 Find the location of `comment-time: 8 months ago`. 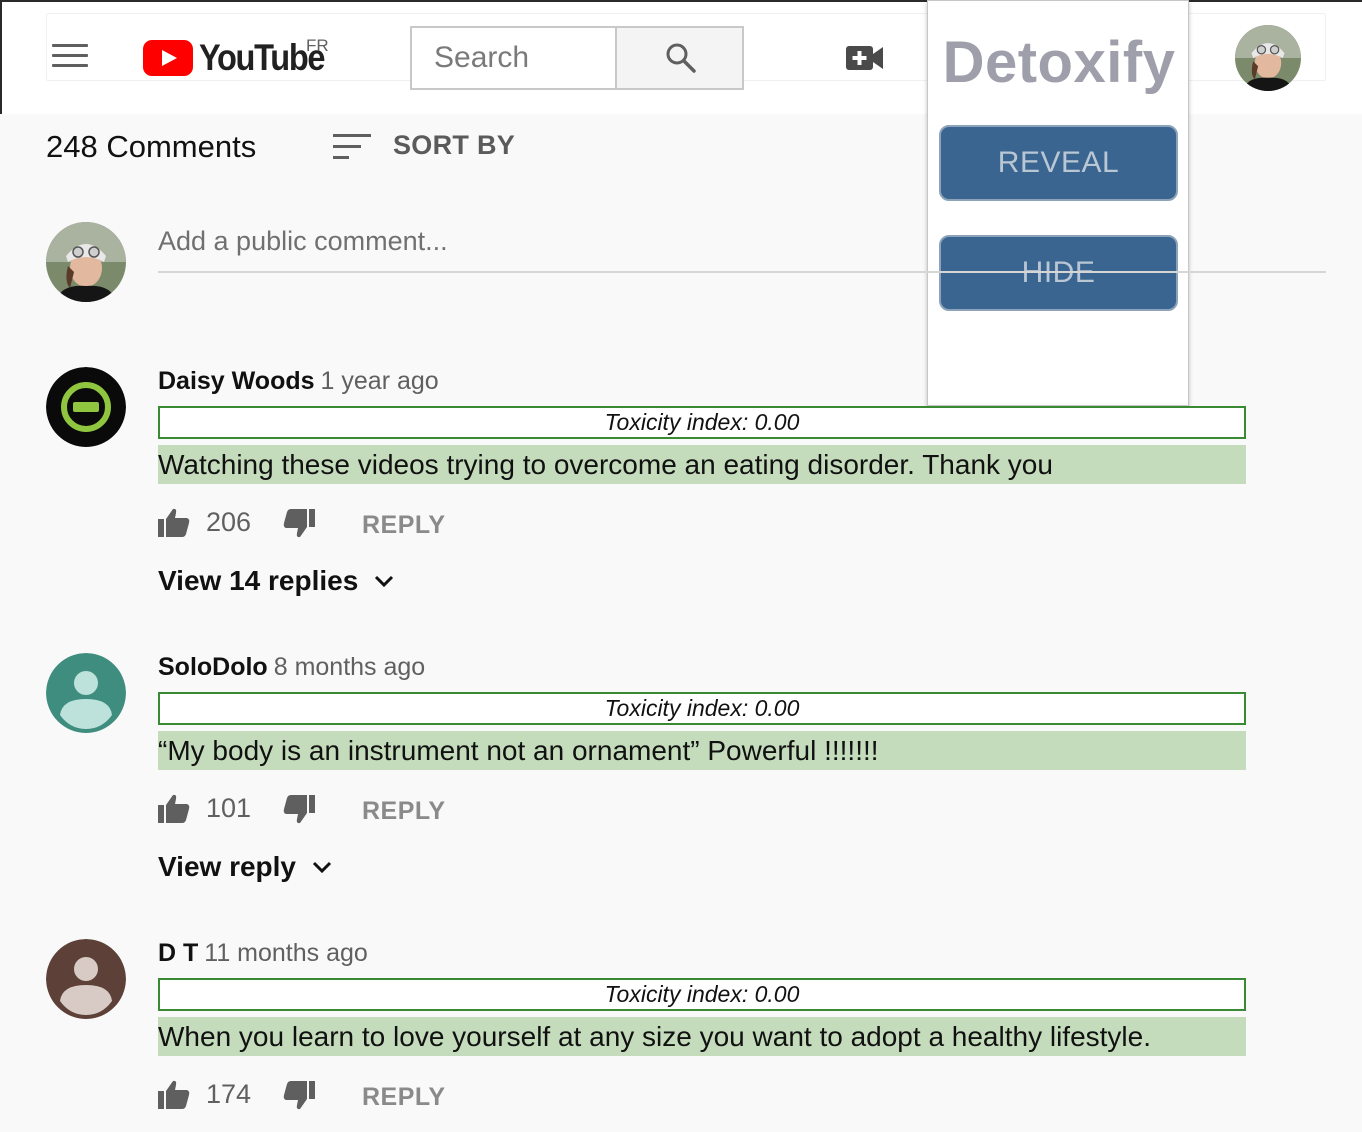

comment-time: 8 months ago is located at coordinates (350, 667).